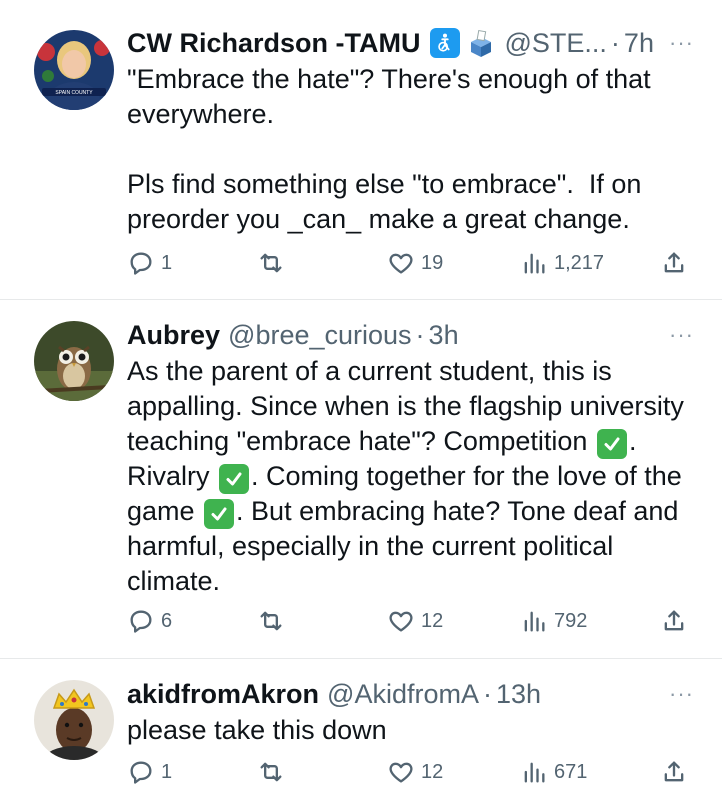  Describe the element at coordinates (273, 43) in the screenshot. I see `display-name: CW Richardson -TAMU` at that location.